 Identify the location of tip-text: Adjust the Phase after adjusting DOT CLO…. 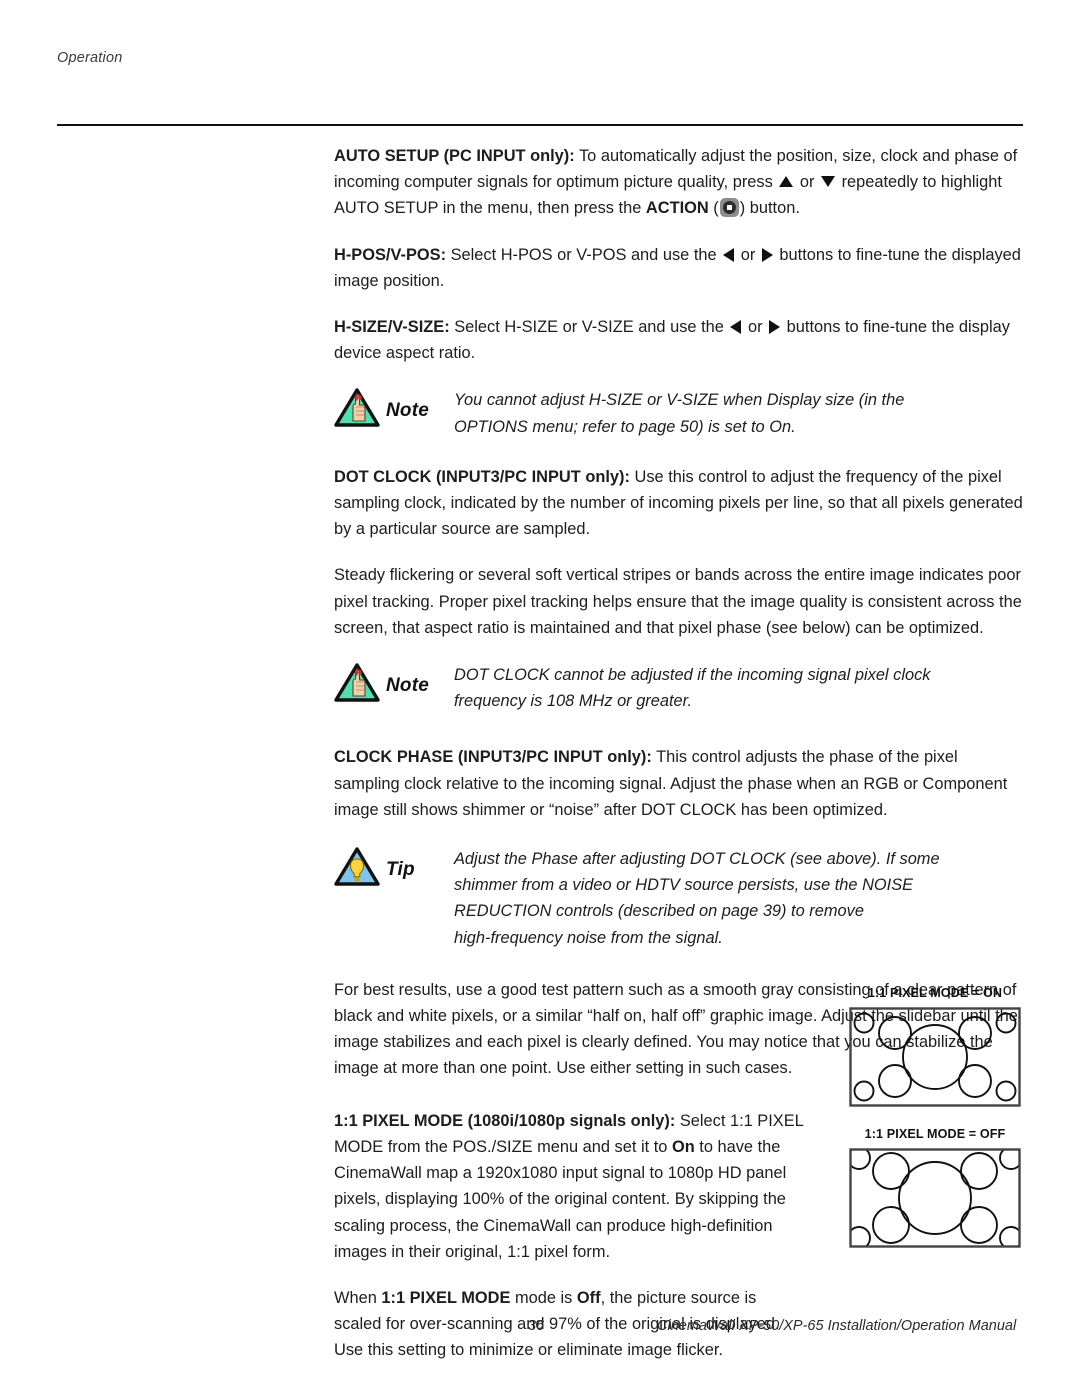
(739, 898).